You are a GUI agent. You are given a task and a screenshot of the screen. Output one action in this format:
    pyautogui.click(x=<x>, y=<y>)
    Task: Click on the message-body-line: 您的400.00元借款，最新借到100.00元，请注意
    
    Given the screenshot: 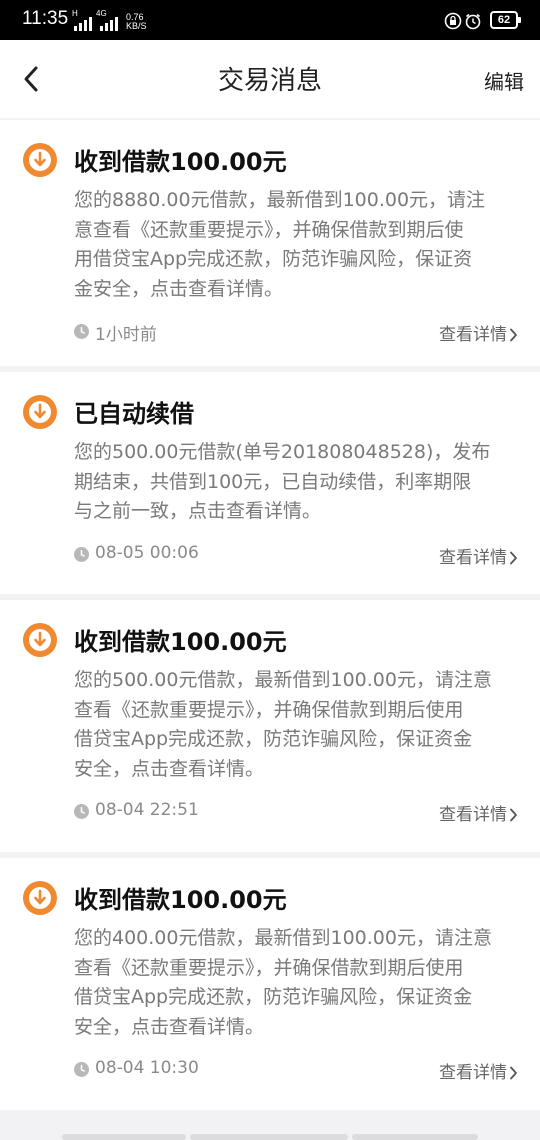 What is the action you would take?
    pyautogui.click(x=283, y=938)
    